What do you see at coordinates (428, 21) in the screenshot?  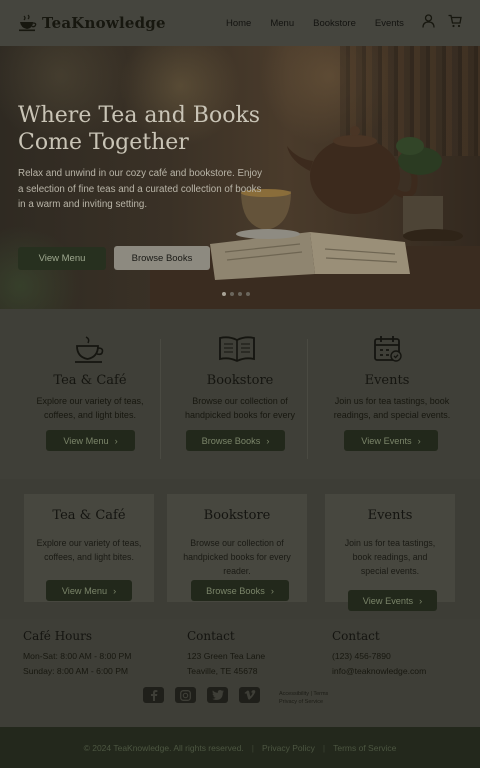 I see `user-icon` at bounding box center [428, 21].